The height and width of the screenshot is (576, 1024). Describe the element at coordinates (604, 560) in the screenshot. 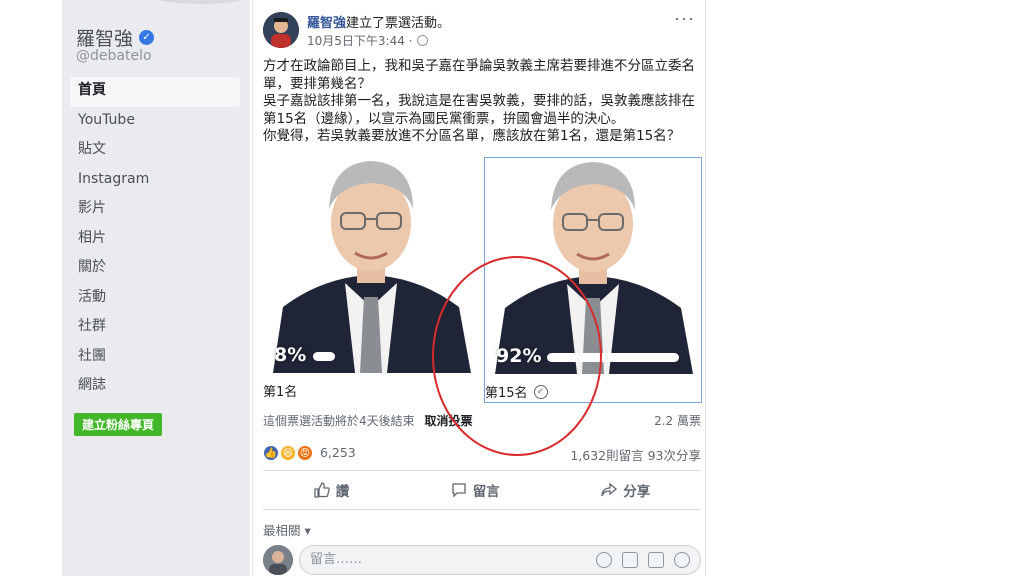

I see `emoji-icon` at that location.